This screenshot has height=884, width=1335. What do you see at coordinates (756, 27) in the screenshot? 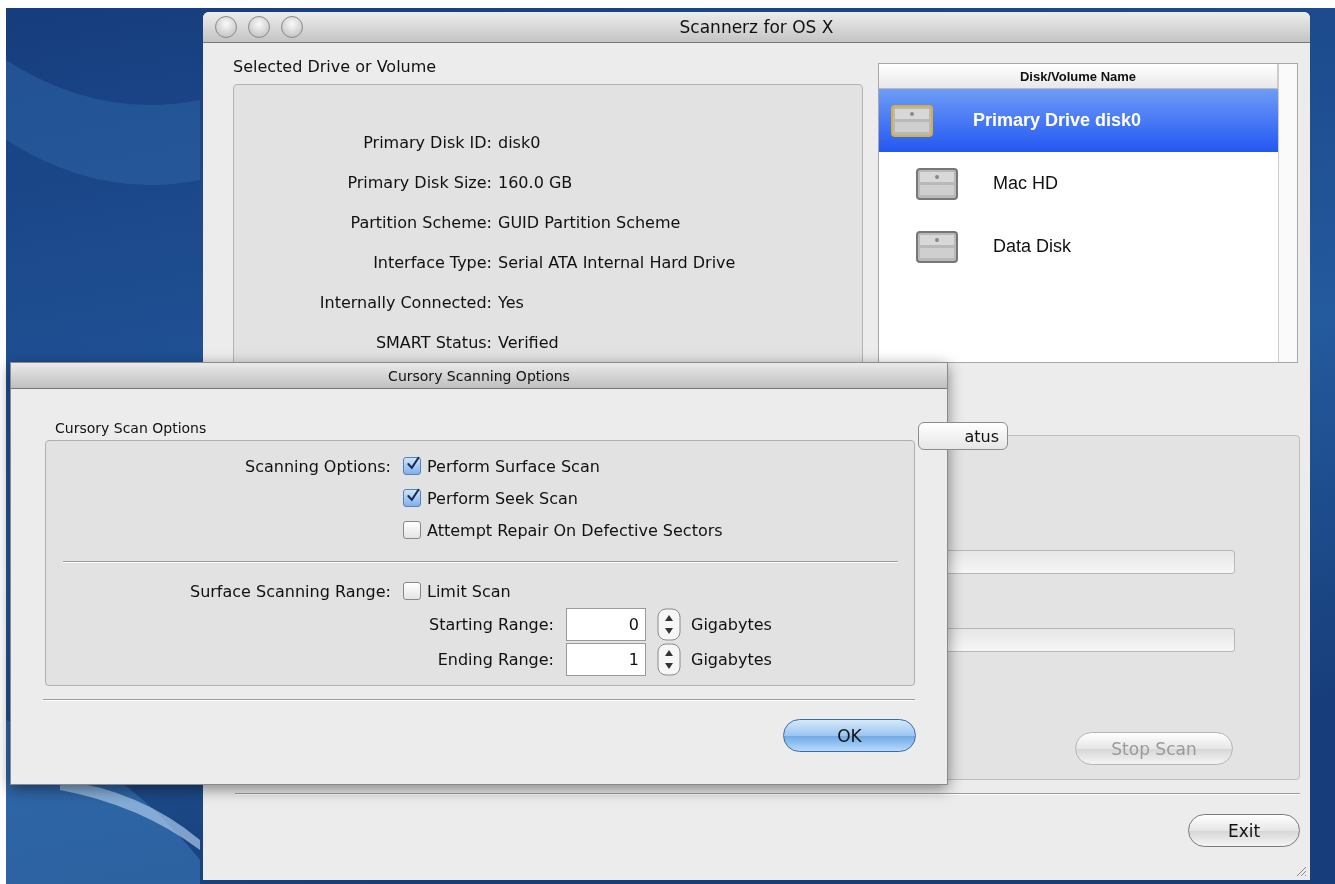
I see `window-title: Scannerz for OS X` at bounding box center [756, 27].